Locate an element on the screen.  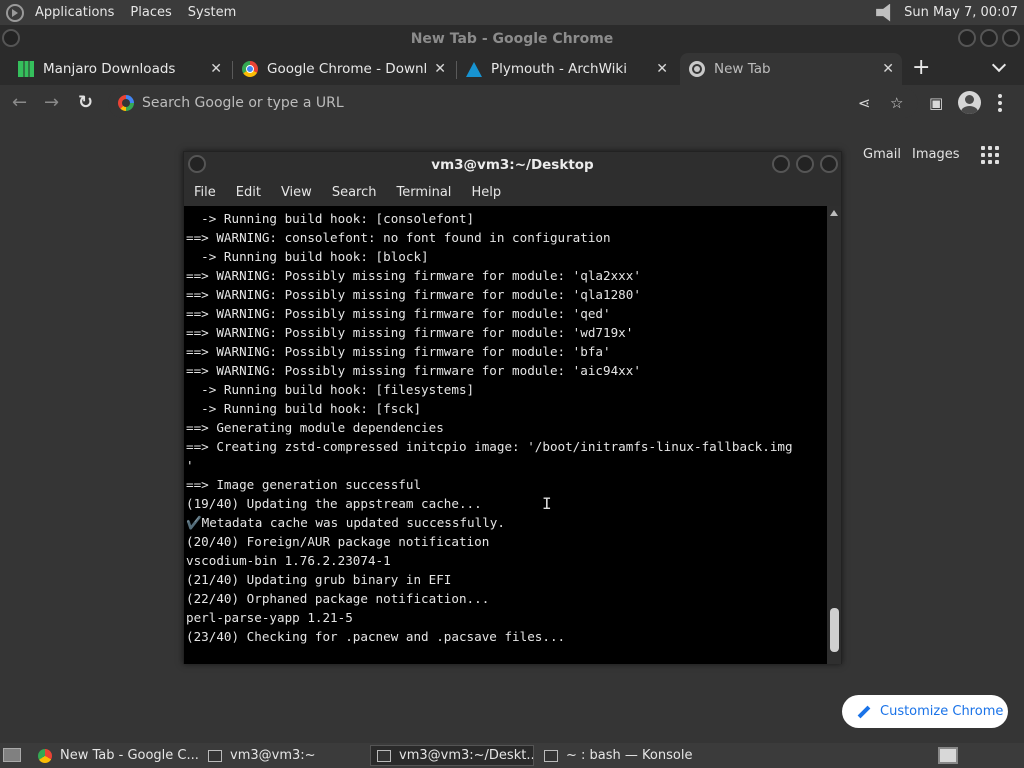
customize-chrome-label: Customize Chrome is located at coordinates (942, 711).